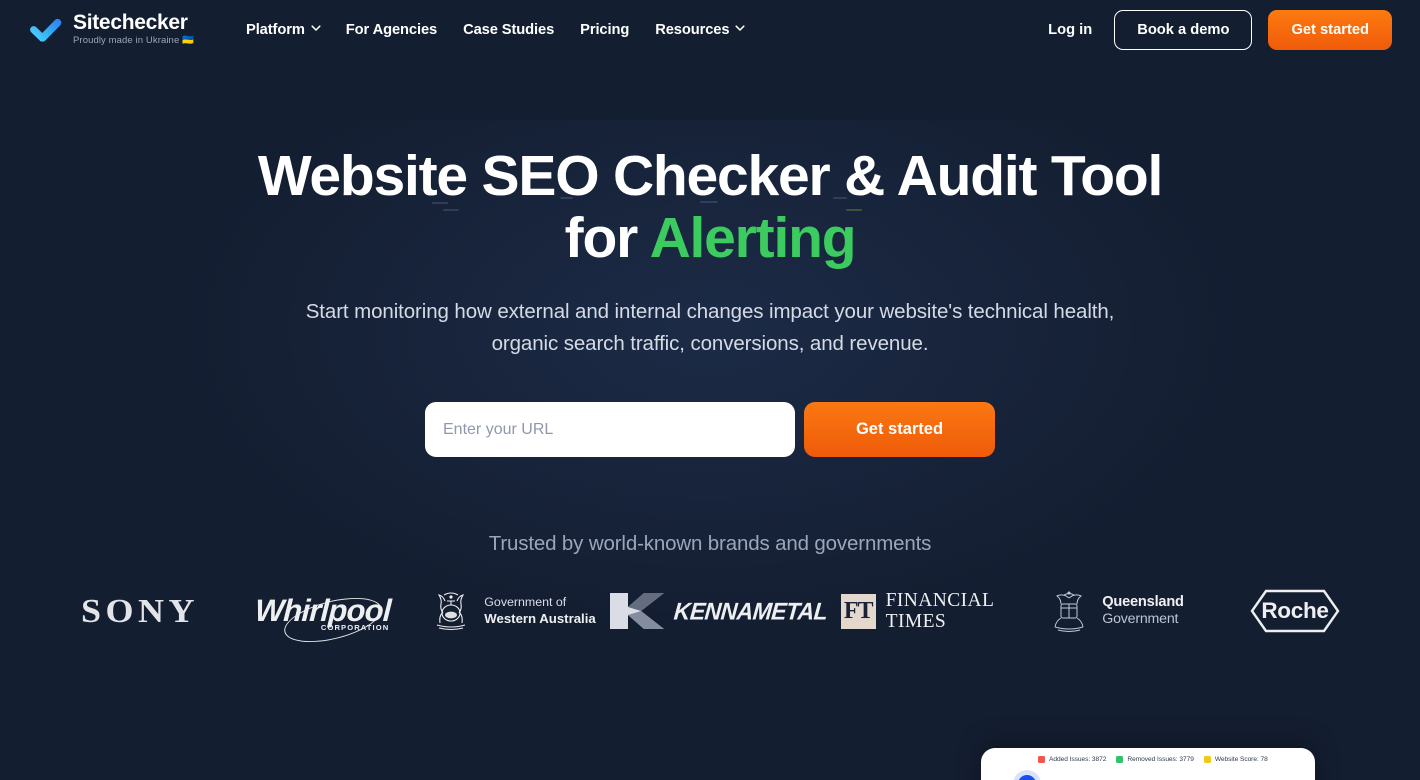 This screenshot has height=780, width=1420. I want to click on legend-swatch-red-icon, so click(1041, 759).